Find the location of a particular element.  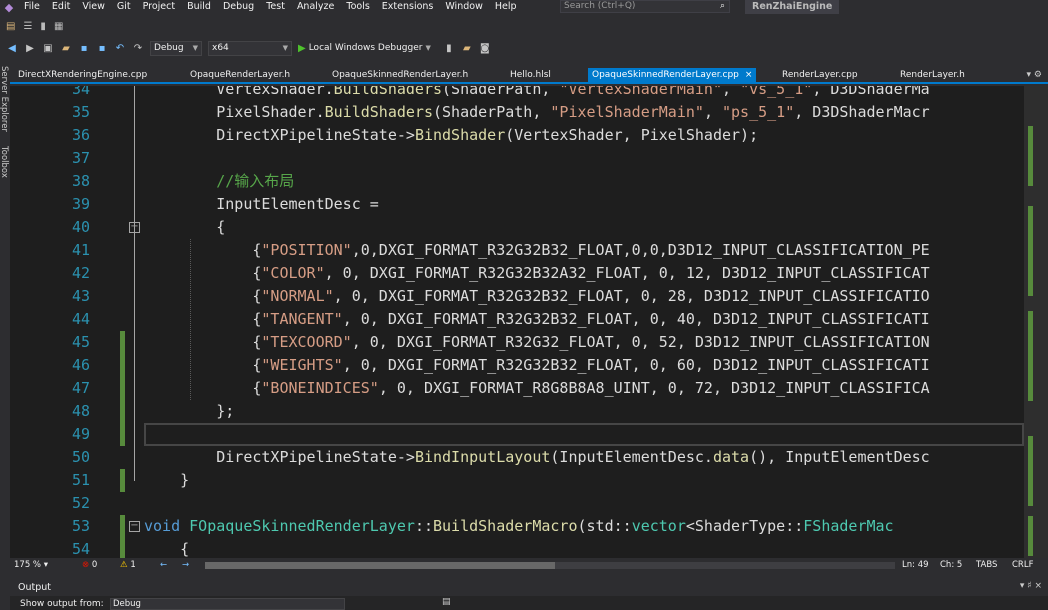

show-output-label: Show output from: is located at coordinates (62, 604).